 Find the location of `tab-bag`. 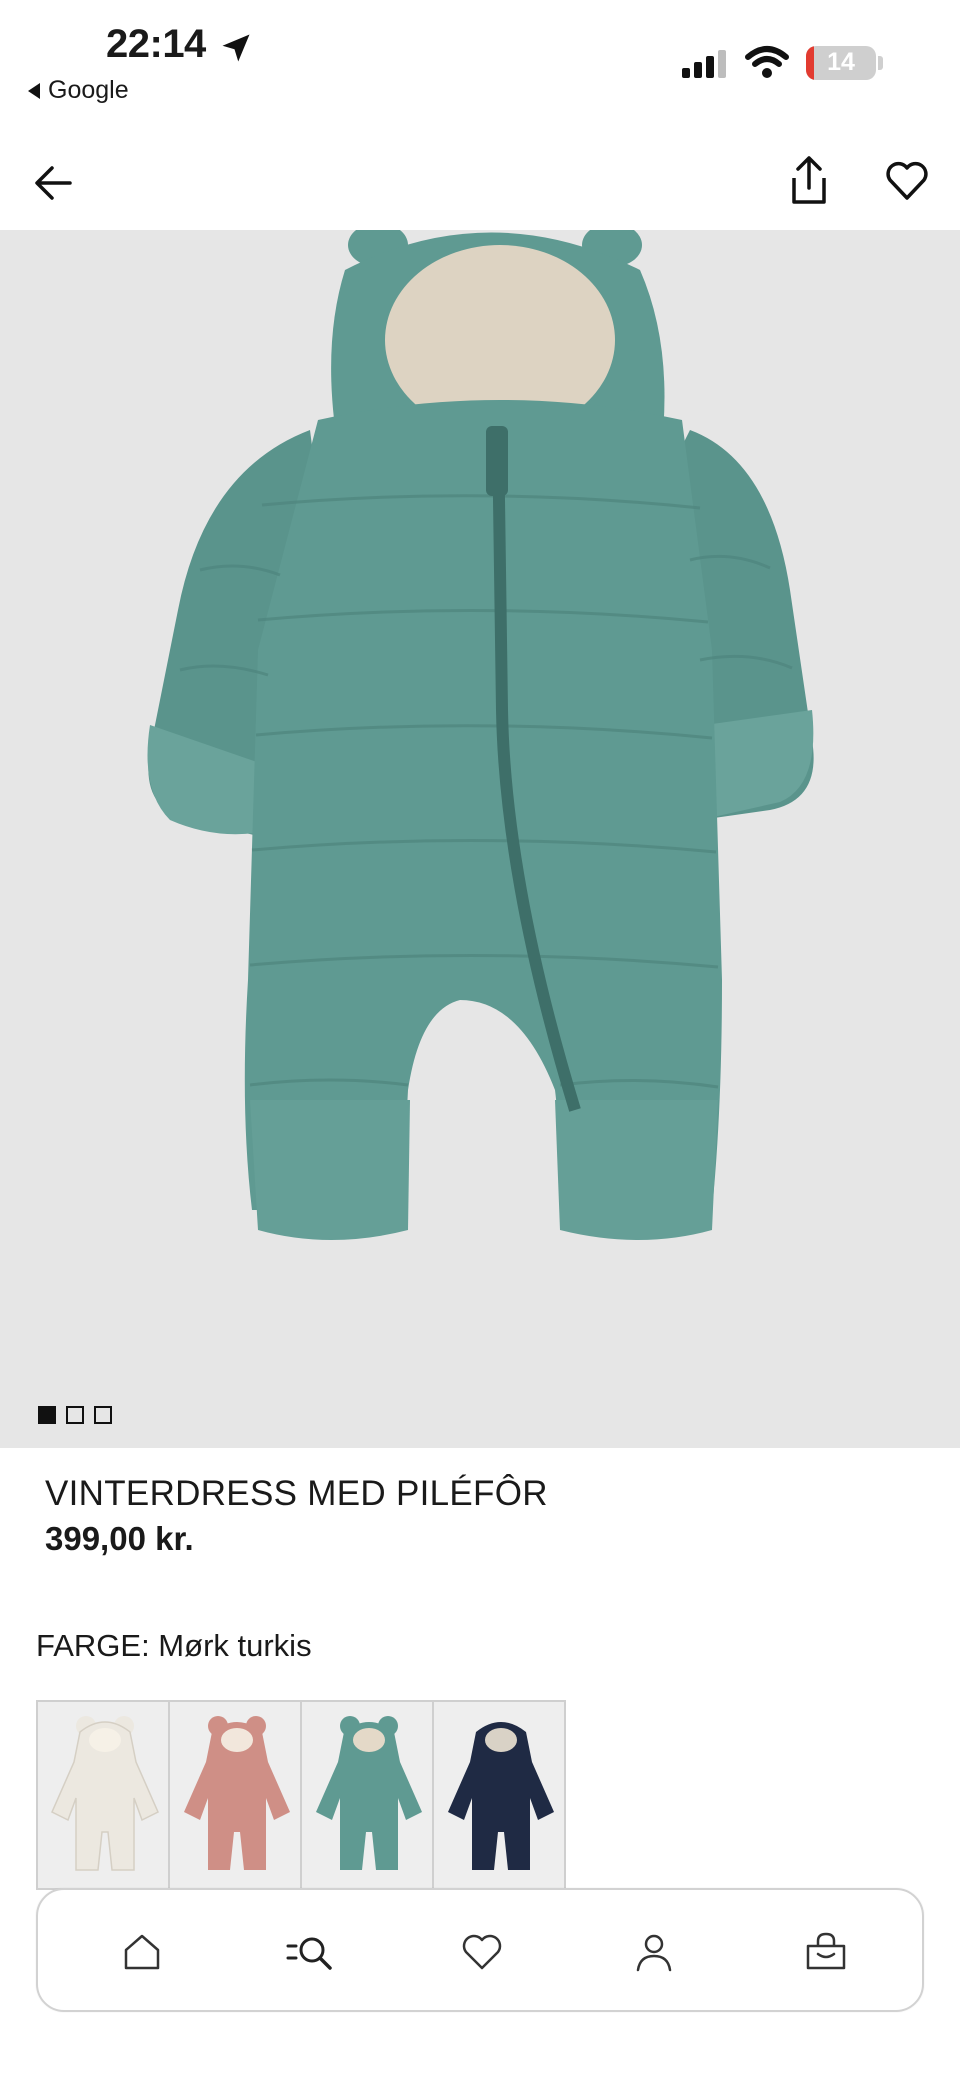

tab-bag is located at coordinates (826, 1952).